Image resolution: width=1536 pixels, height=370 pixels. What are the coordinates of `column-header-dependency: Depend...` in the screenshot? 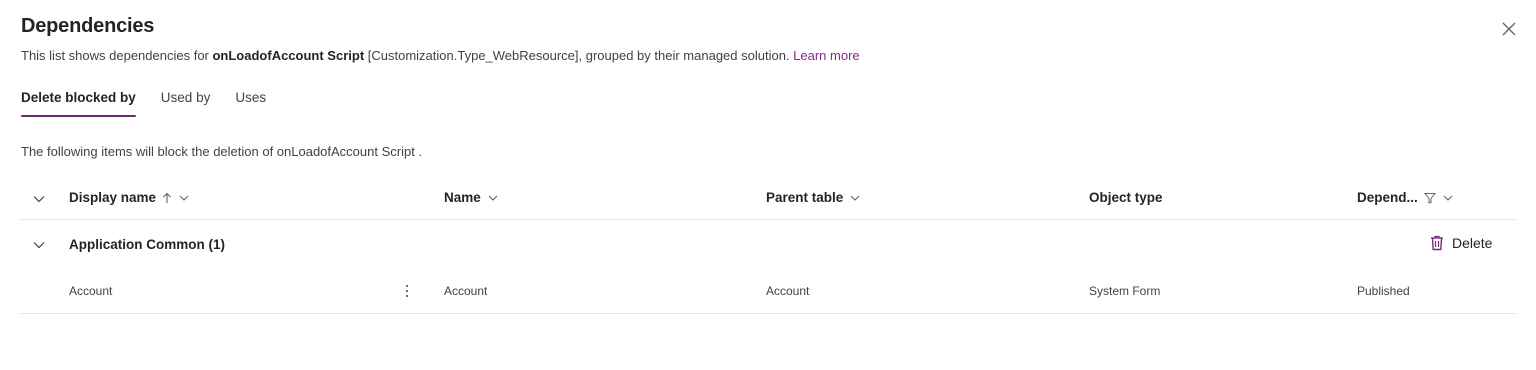 It's located at (1405, 197).